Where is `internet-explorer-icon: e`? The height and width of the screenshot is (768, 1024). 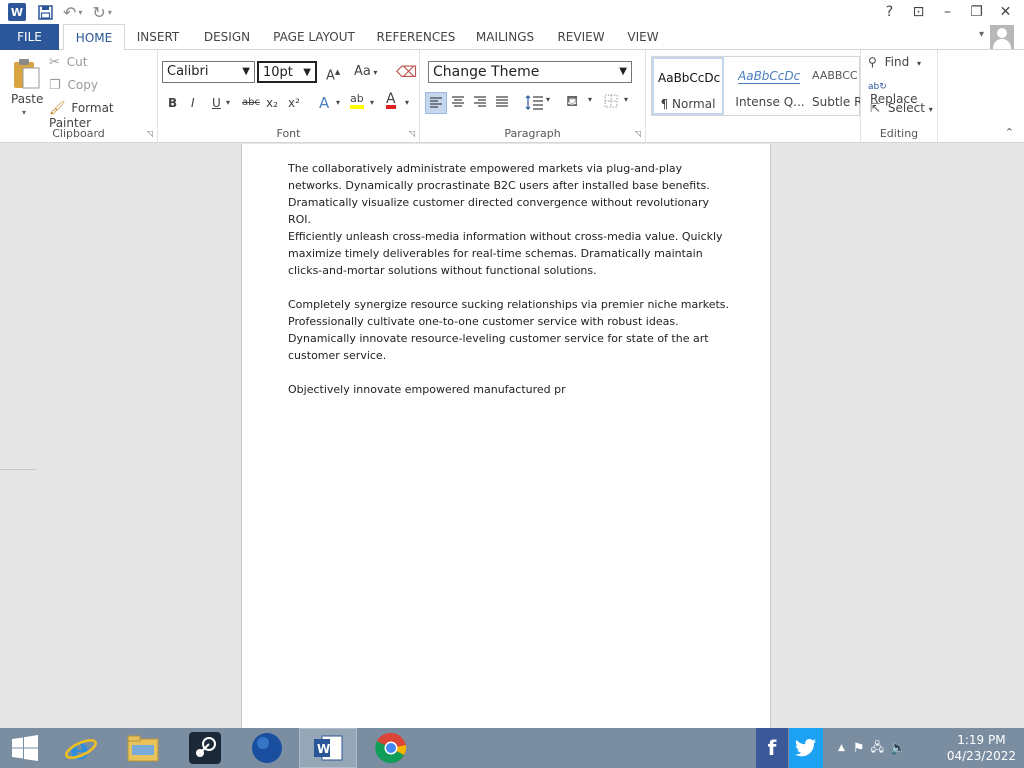 internet-explorer-icon: e is located at coordinates (81, 748).